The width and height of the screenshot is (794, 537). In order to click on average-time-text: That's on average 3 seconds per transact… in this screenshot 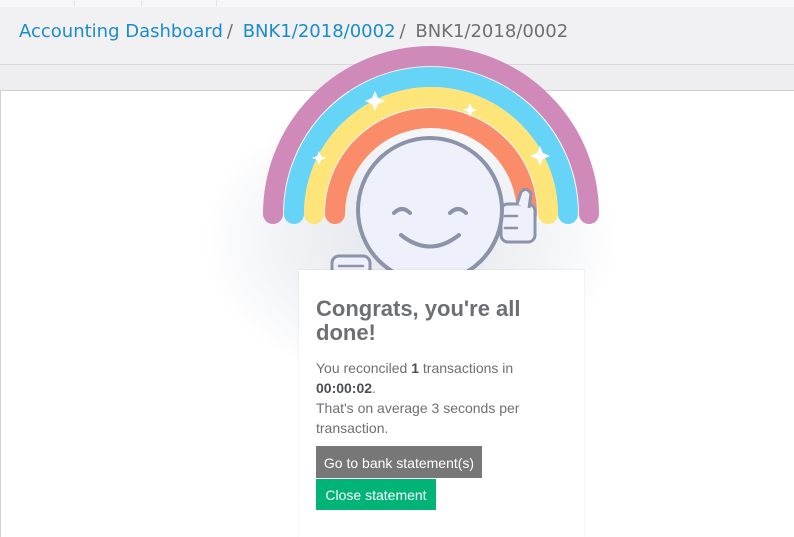, I will do `click(418, 418)`.